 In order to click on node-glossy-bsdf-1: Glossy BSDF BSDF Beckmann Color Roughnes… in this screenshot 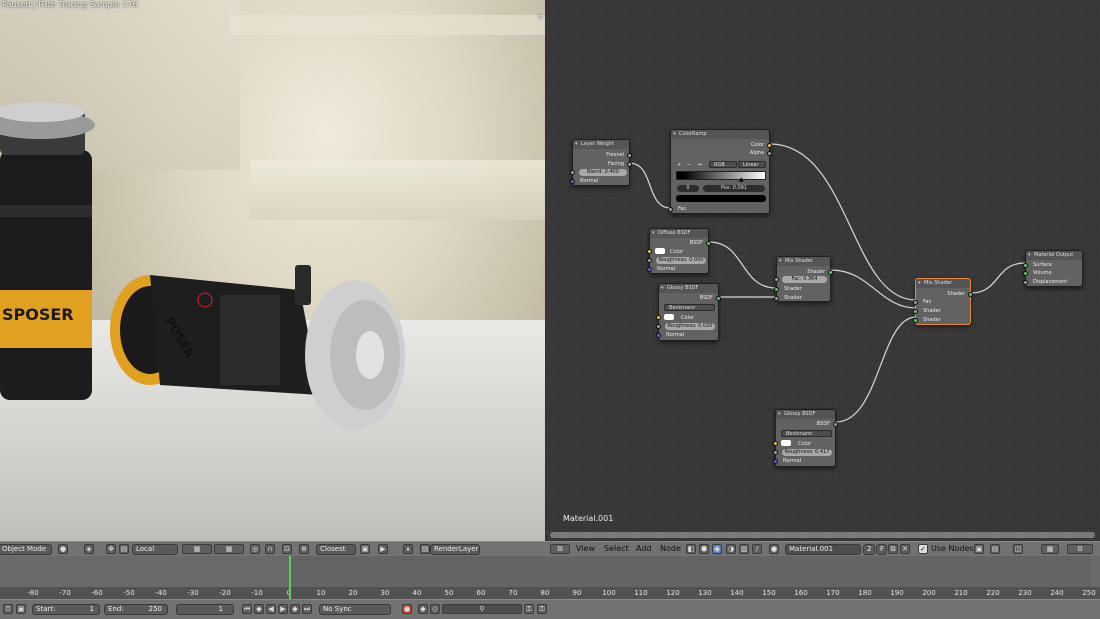, I will do `click(688, 312)`.